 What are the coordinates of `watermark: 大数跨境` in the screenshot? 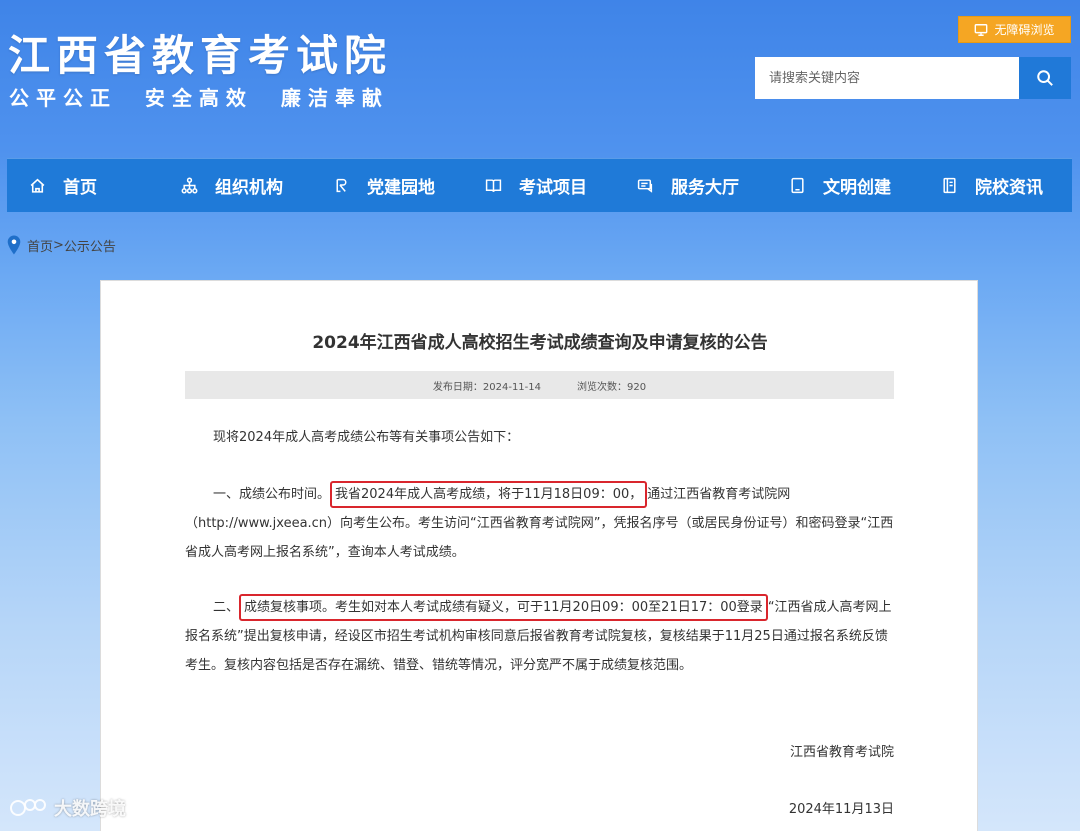 It's located at (67, 808).